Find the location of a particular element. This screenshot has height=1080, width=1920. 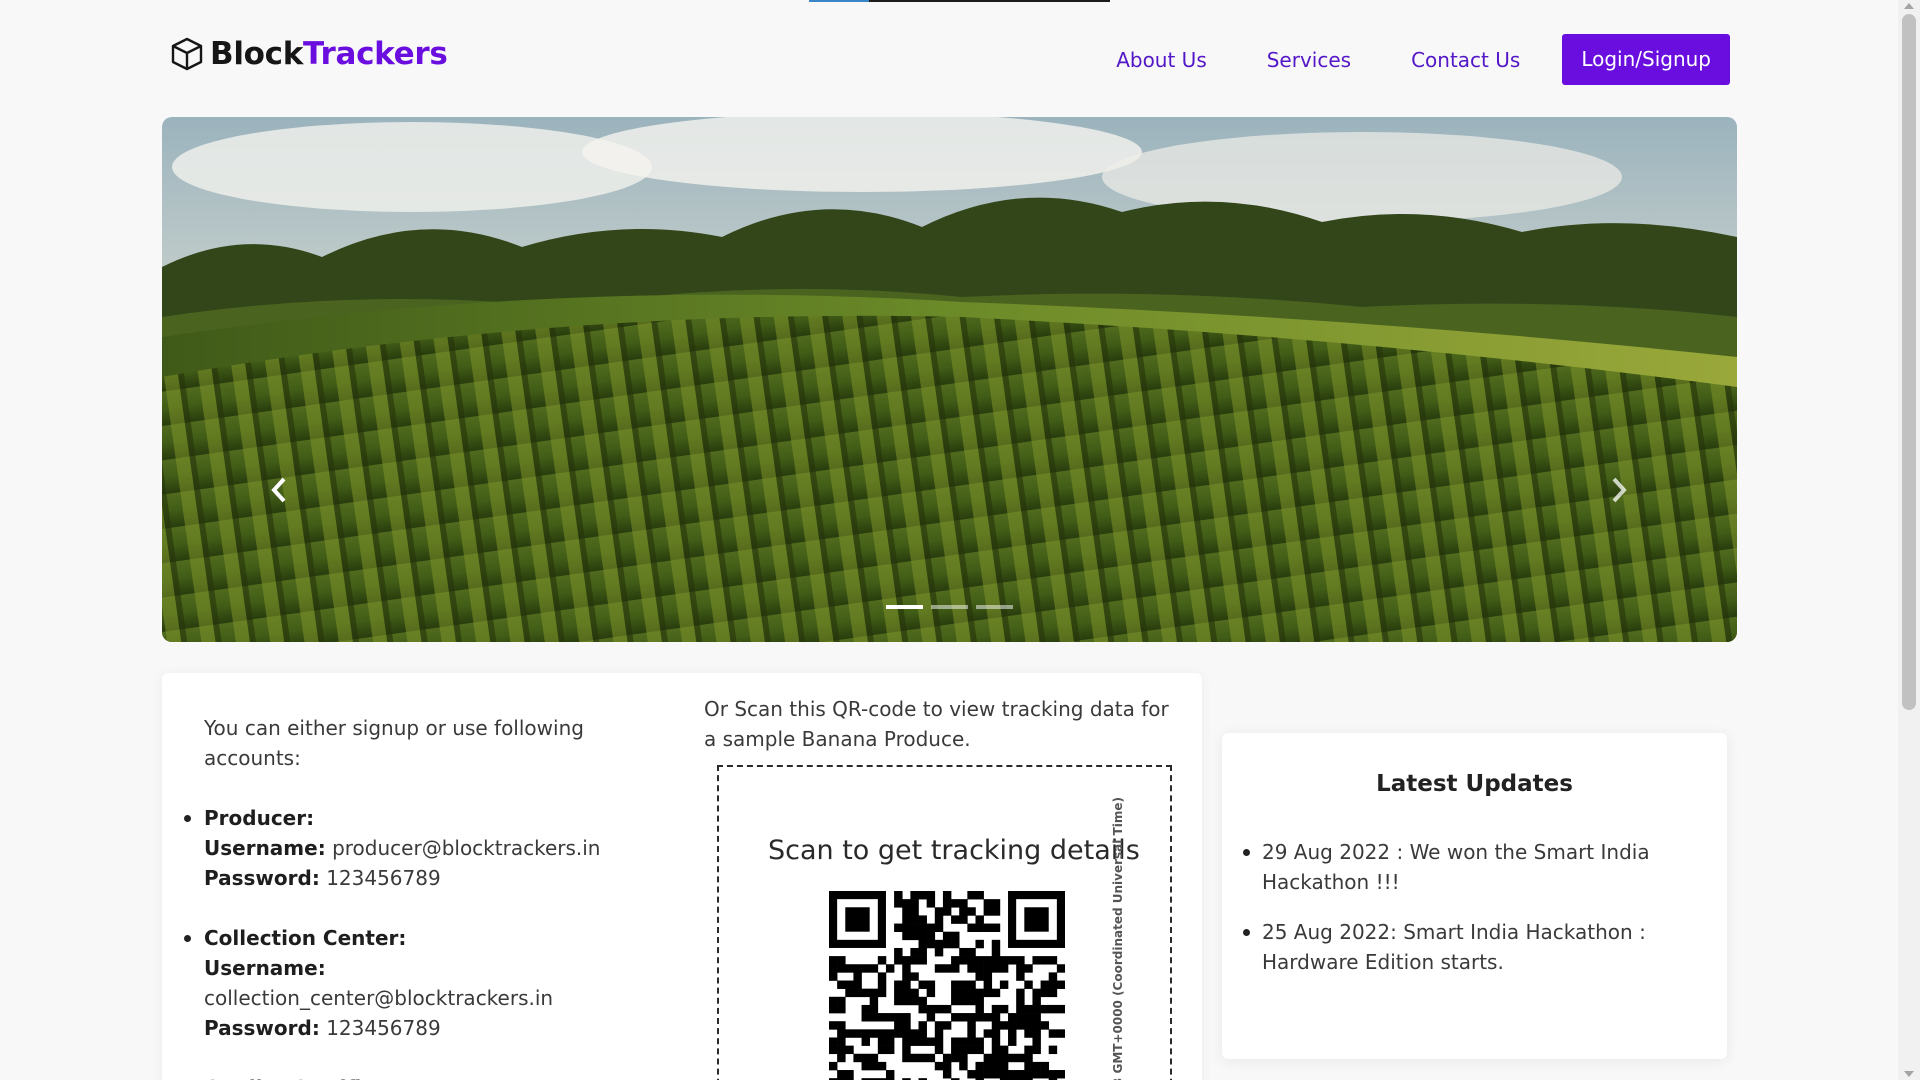

brand-name: BlockTrackers is located at coordinates (329, 54).